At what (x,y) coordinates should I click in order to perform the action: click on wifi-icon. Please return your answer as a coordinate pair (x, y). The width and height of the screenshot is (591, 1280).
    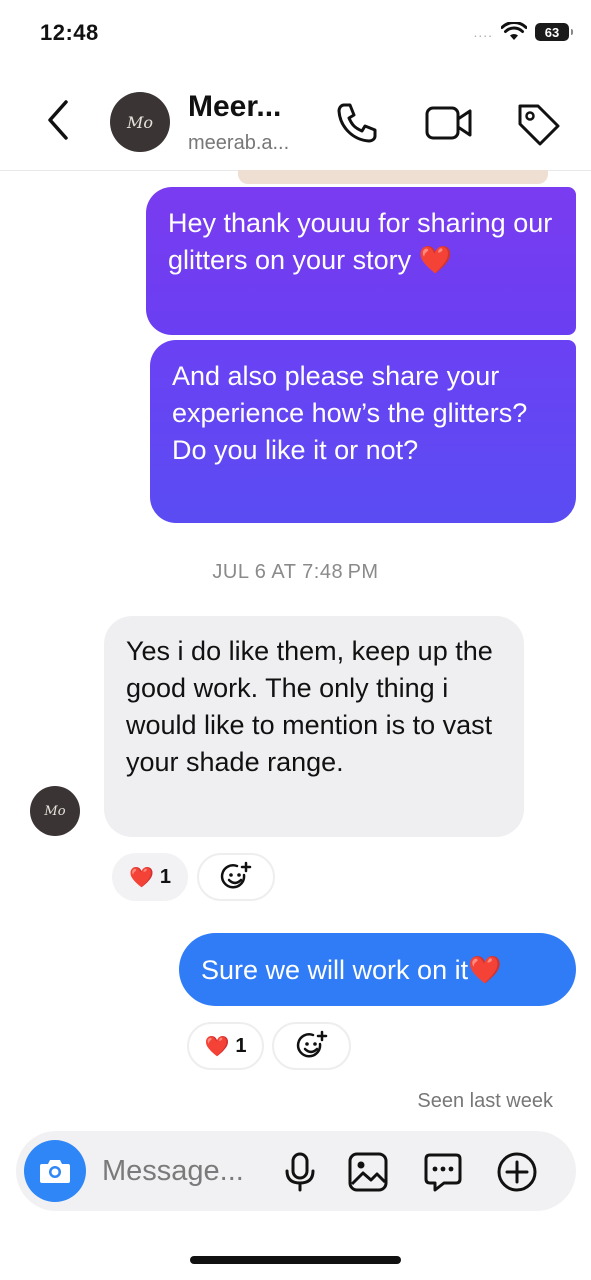
    Looking at the image, I should click on (514, 31).